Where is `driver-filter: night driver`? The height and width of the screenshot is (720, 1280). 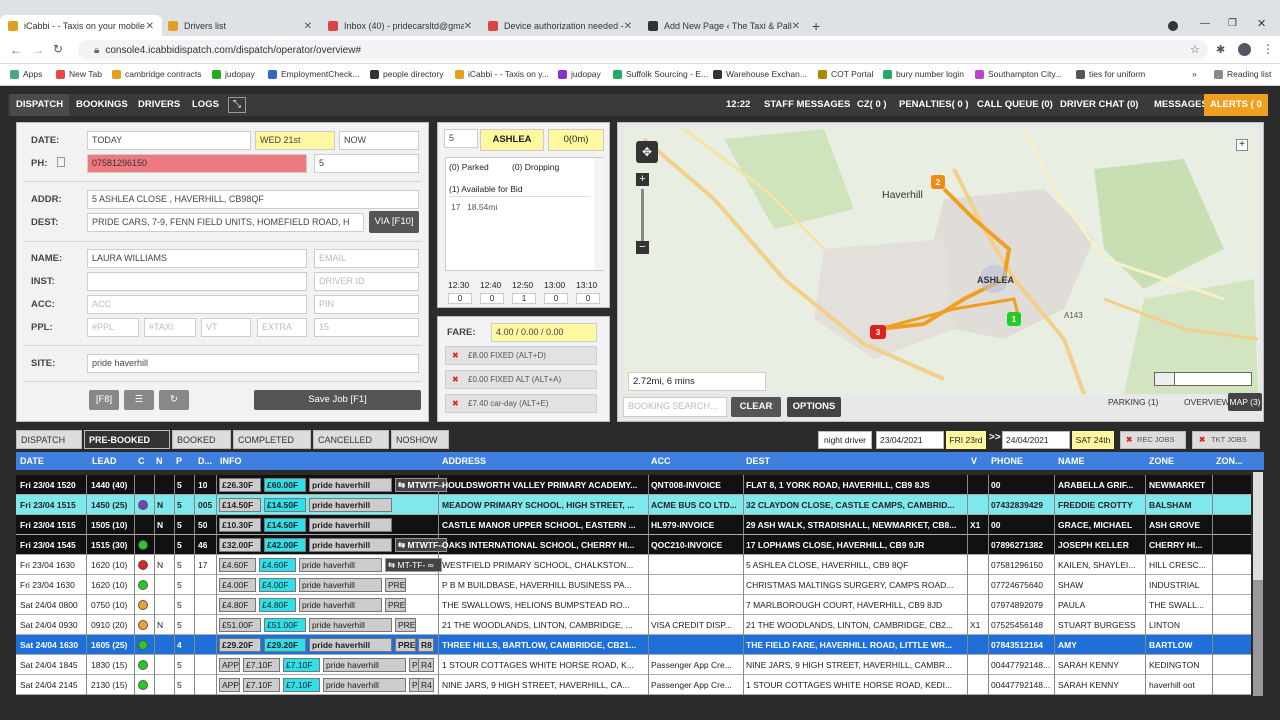 driver-filter: night driver is located at coordinates (845, 440).